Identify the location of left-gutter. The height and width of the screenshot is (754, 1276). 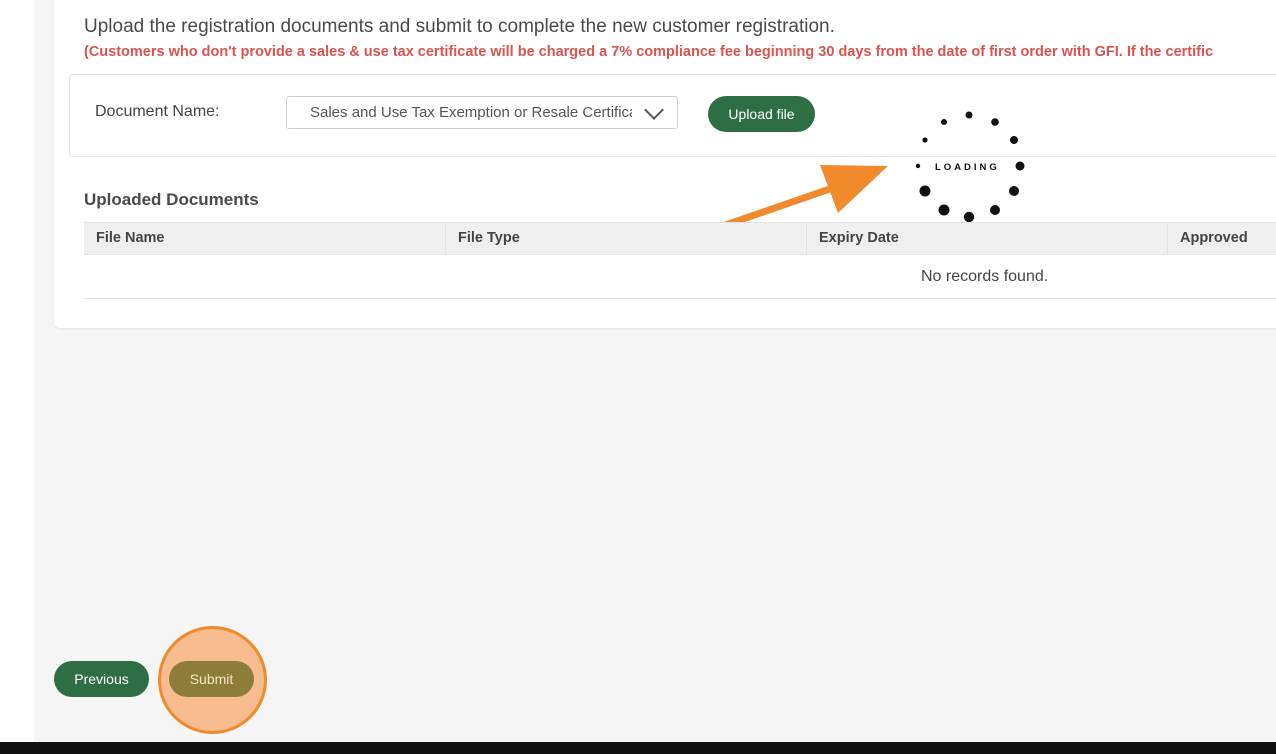
(17, 377).